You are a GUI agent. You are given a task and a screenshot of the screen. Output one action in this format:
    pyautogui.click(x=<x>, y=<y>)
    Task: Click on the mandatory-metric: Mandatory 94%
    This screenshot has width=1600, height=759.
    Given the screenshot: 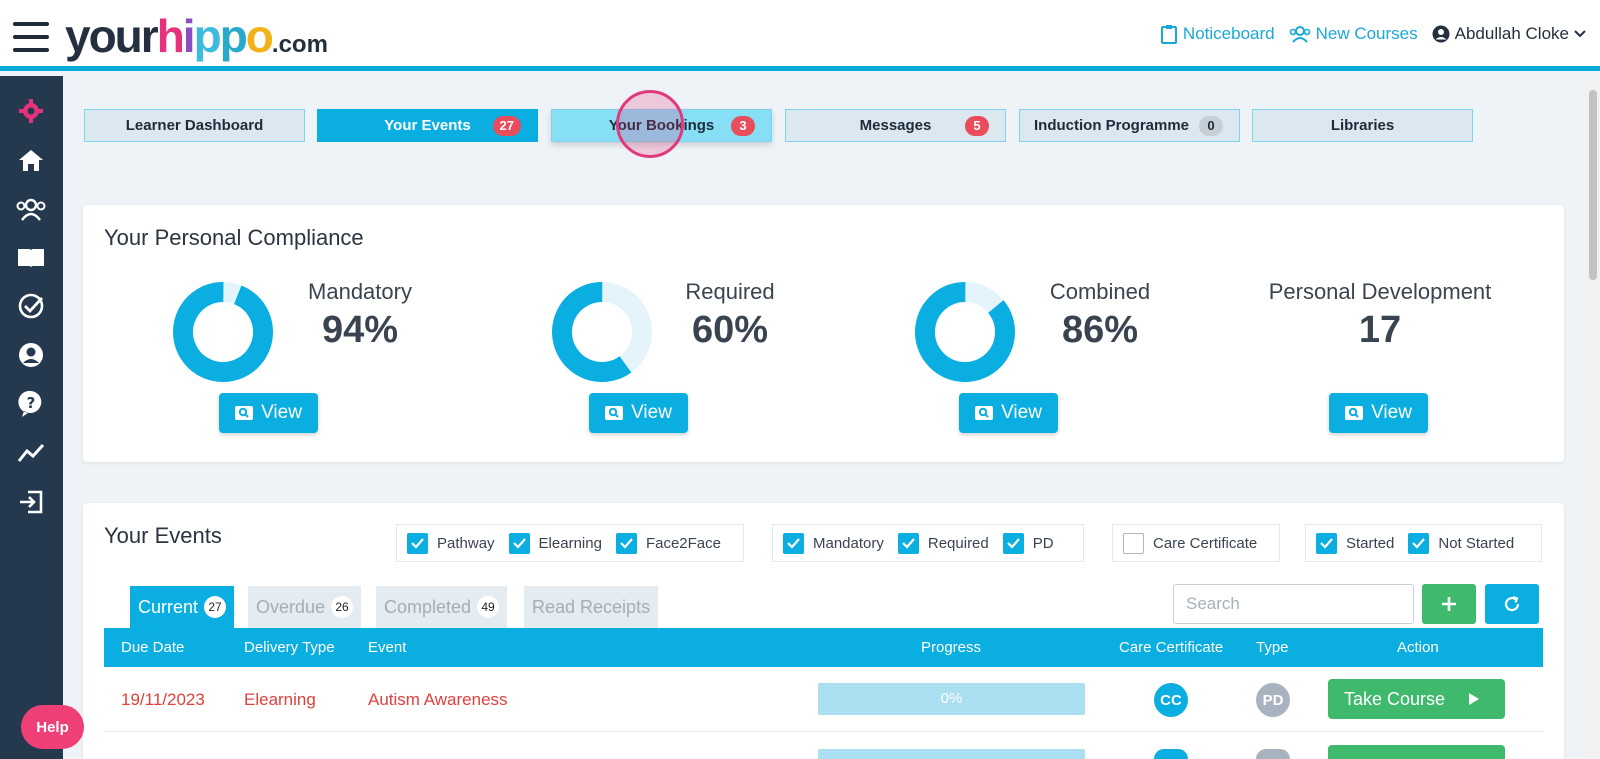 What is the action you would take?
    pyautogui.click(x=360, y=315)
    